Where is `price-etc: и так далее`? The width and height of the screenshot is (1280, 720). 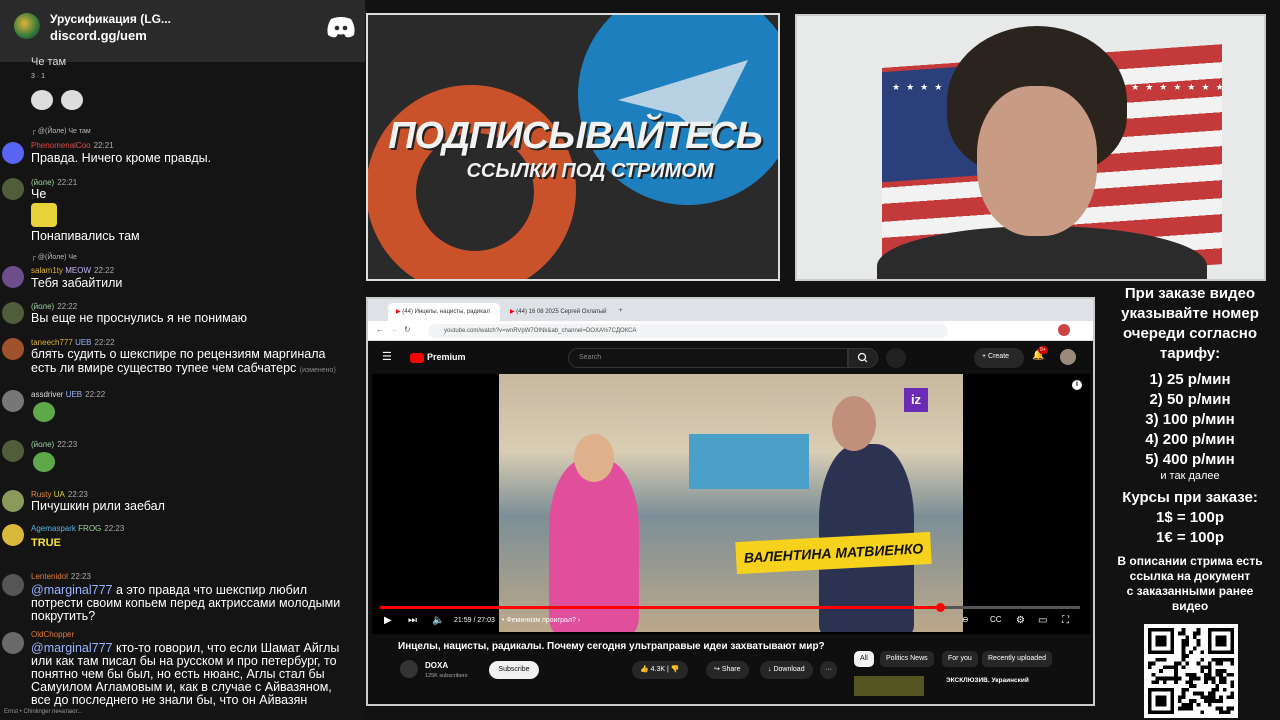 price-etc: и так далее is located at coordinates (1190, 476).